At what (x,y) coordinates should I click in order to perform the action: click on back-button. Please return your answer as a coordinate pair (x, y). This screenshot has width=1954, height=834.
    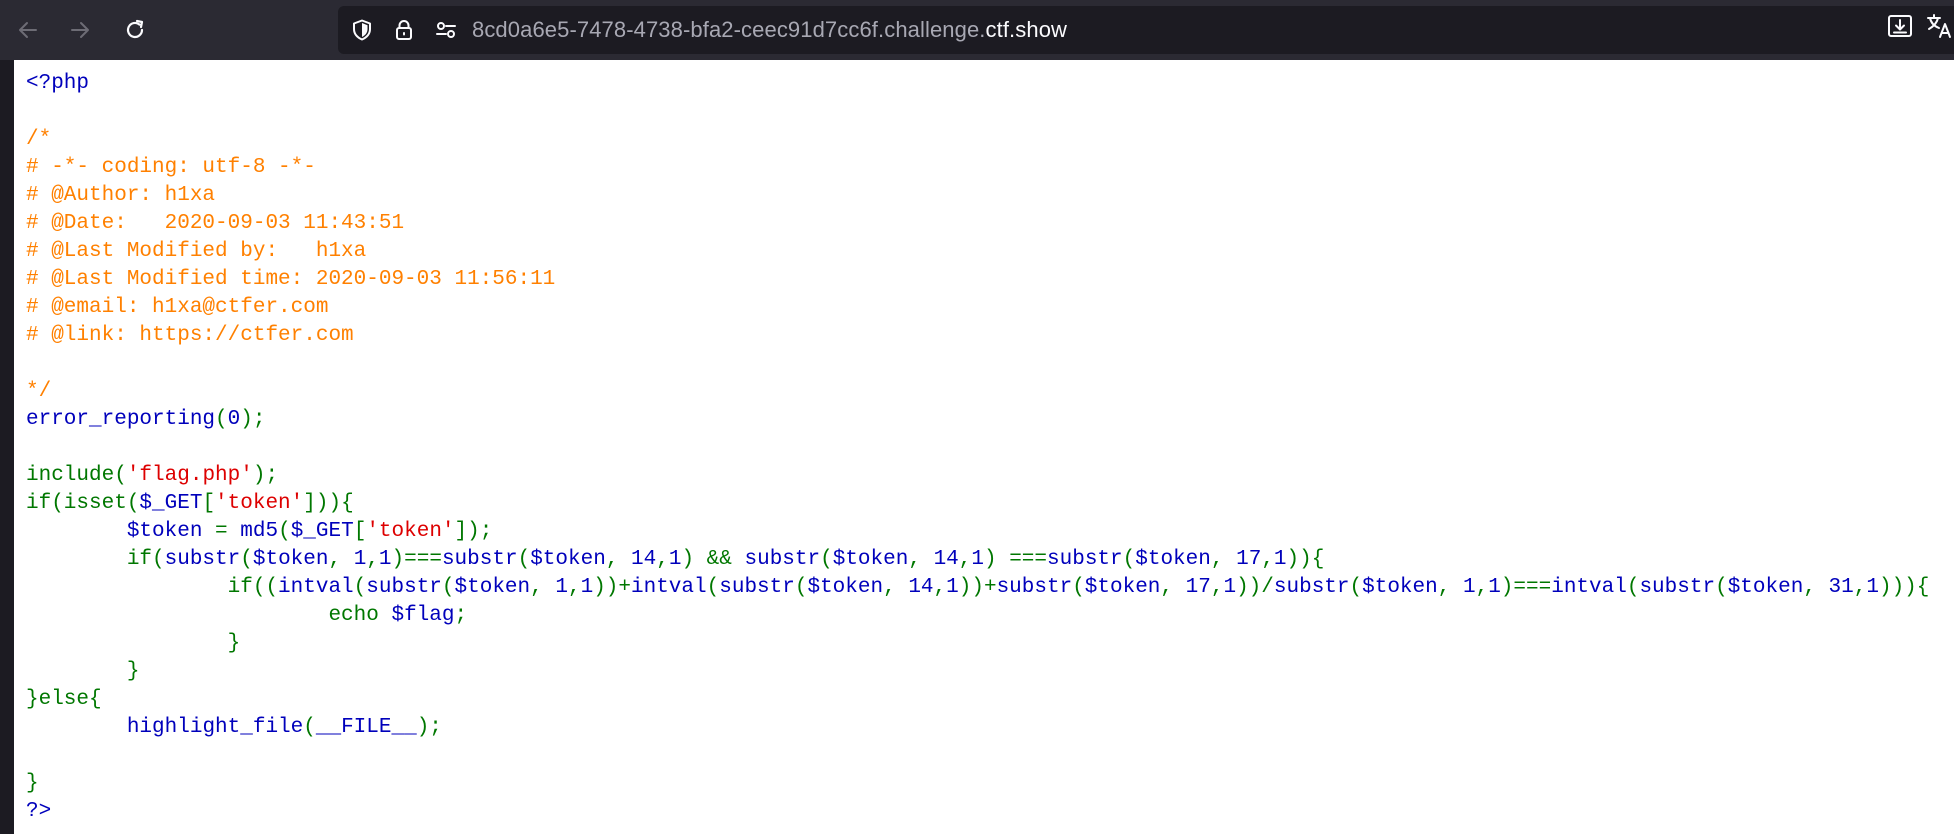
    Looking at the image, I should click on (28, 30).